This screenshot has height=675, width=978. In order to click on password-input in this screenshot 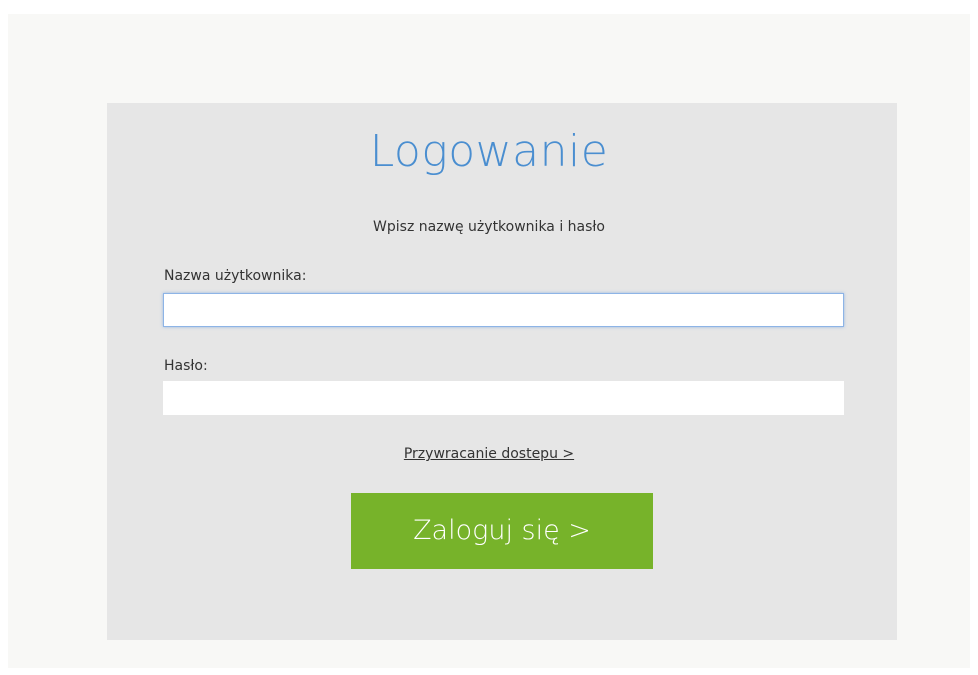, I will do `click(503, 398)`.